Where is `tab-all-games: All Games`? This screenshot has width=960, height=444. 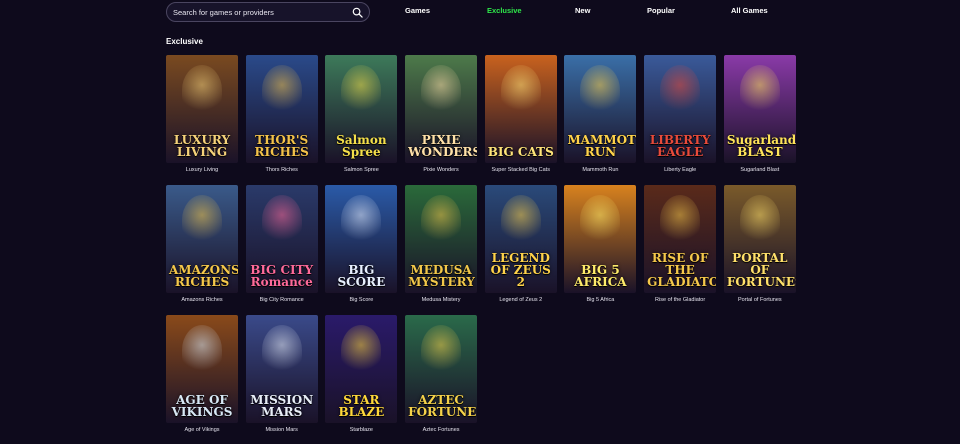
tab-all-games: All Games is located at coordinates (749, 10).